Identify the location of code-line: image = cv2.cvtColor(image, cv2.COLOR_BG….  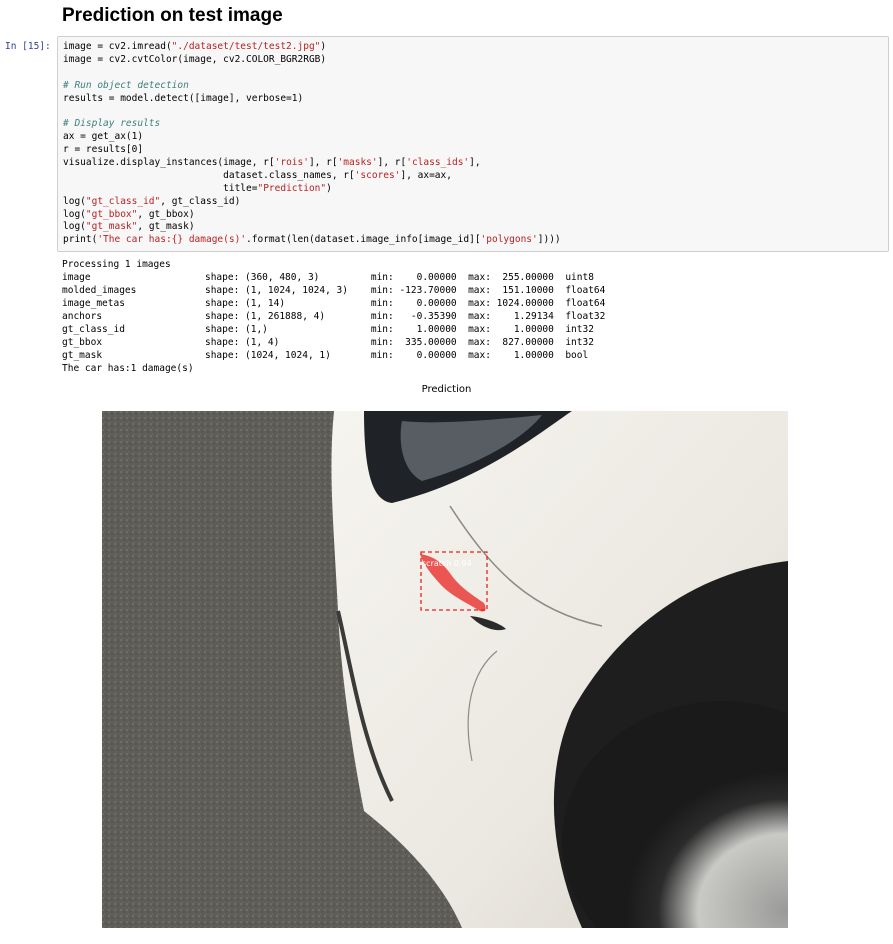
(475, 60).